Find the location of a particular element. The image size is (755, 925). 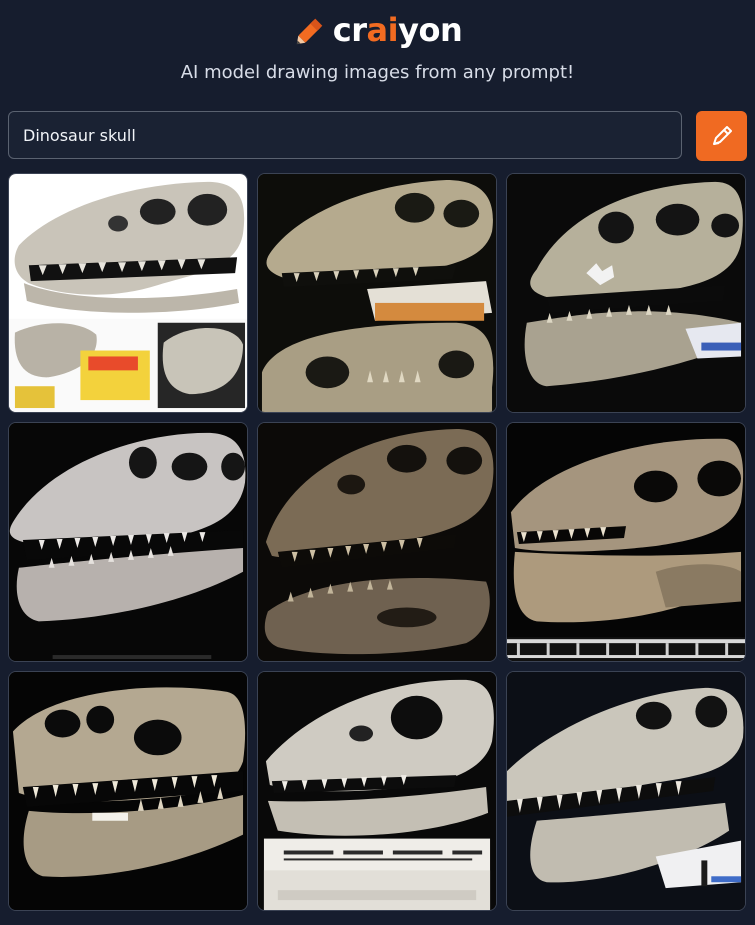

prompt-input is located at coordinates (345, 135).